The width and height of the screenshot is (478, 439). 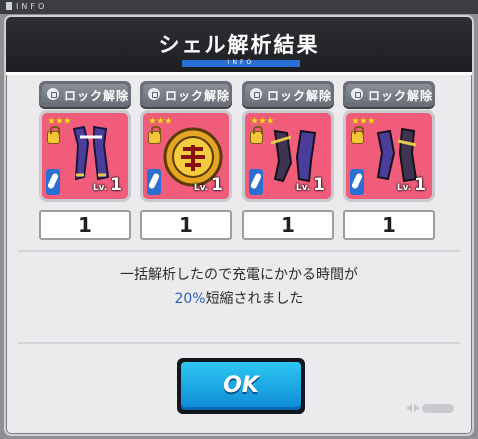 What do you see at coordinates (288, 156) in the screenshot?
I see `item-card-3: ★★★ Lv. 1` at bounding box center [288, 156].